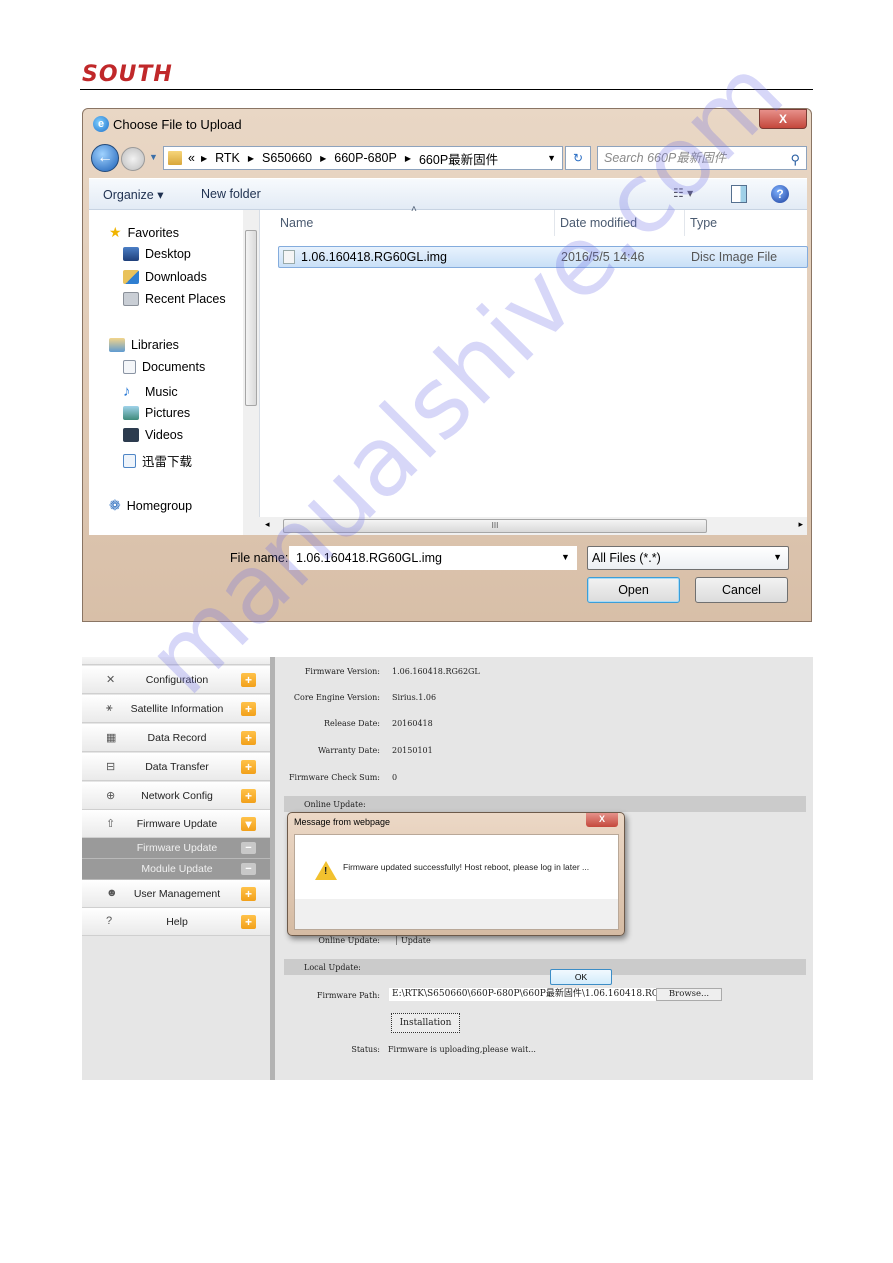 Image resolution: width=893 pixels, height=1263 pixels. What do you see at coordinates (734, 257) in the screenshot?
I see `file-type: Disc Image File` at bounding box center [734, 257].